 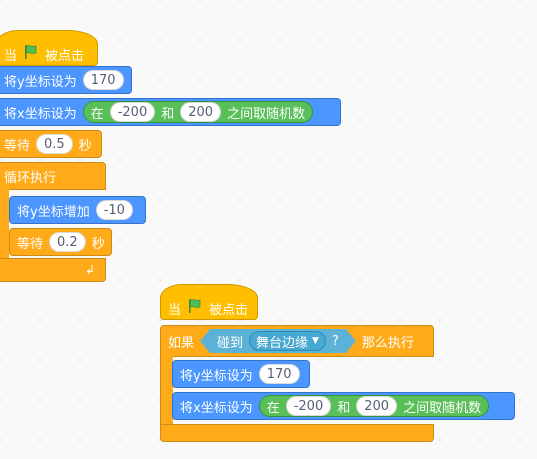 I want to click on pick-random-block: 在 -200 和 200 之间取随机数, so click(x=374, y=406).